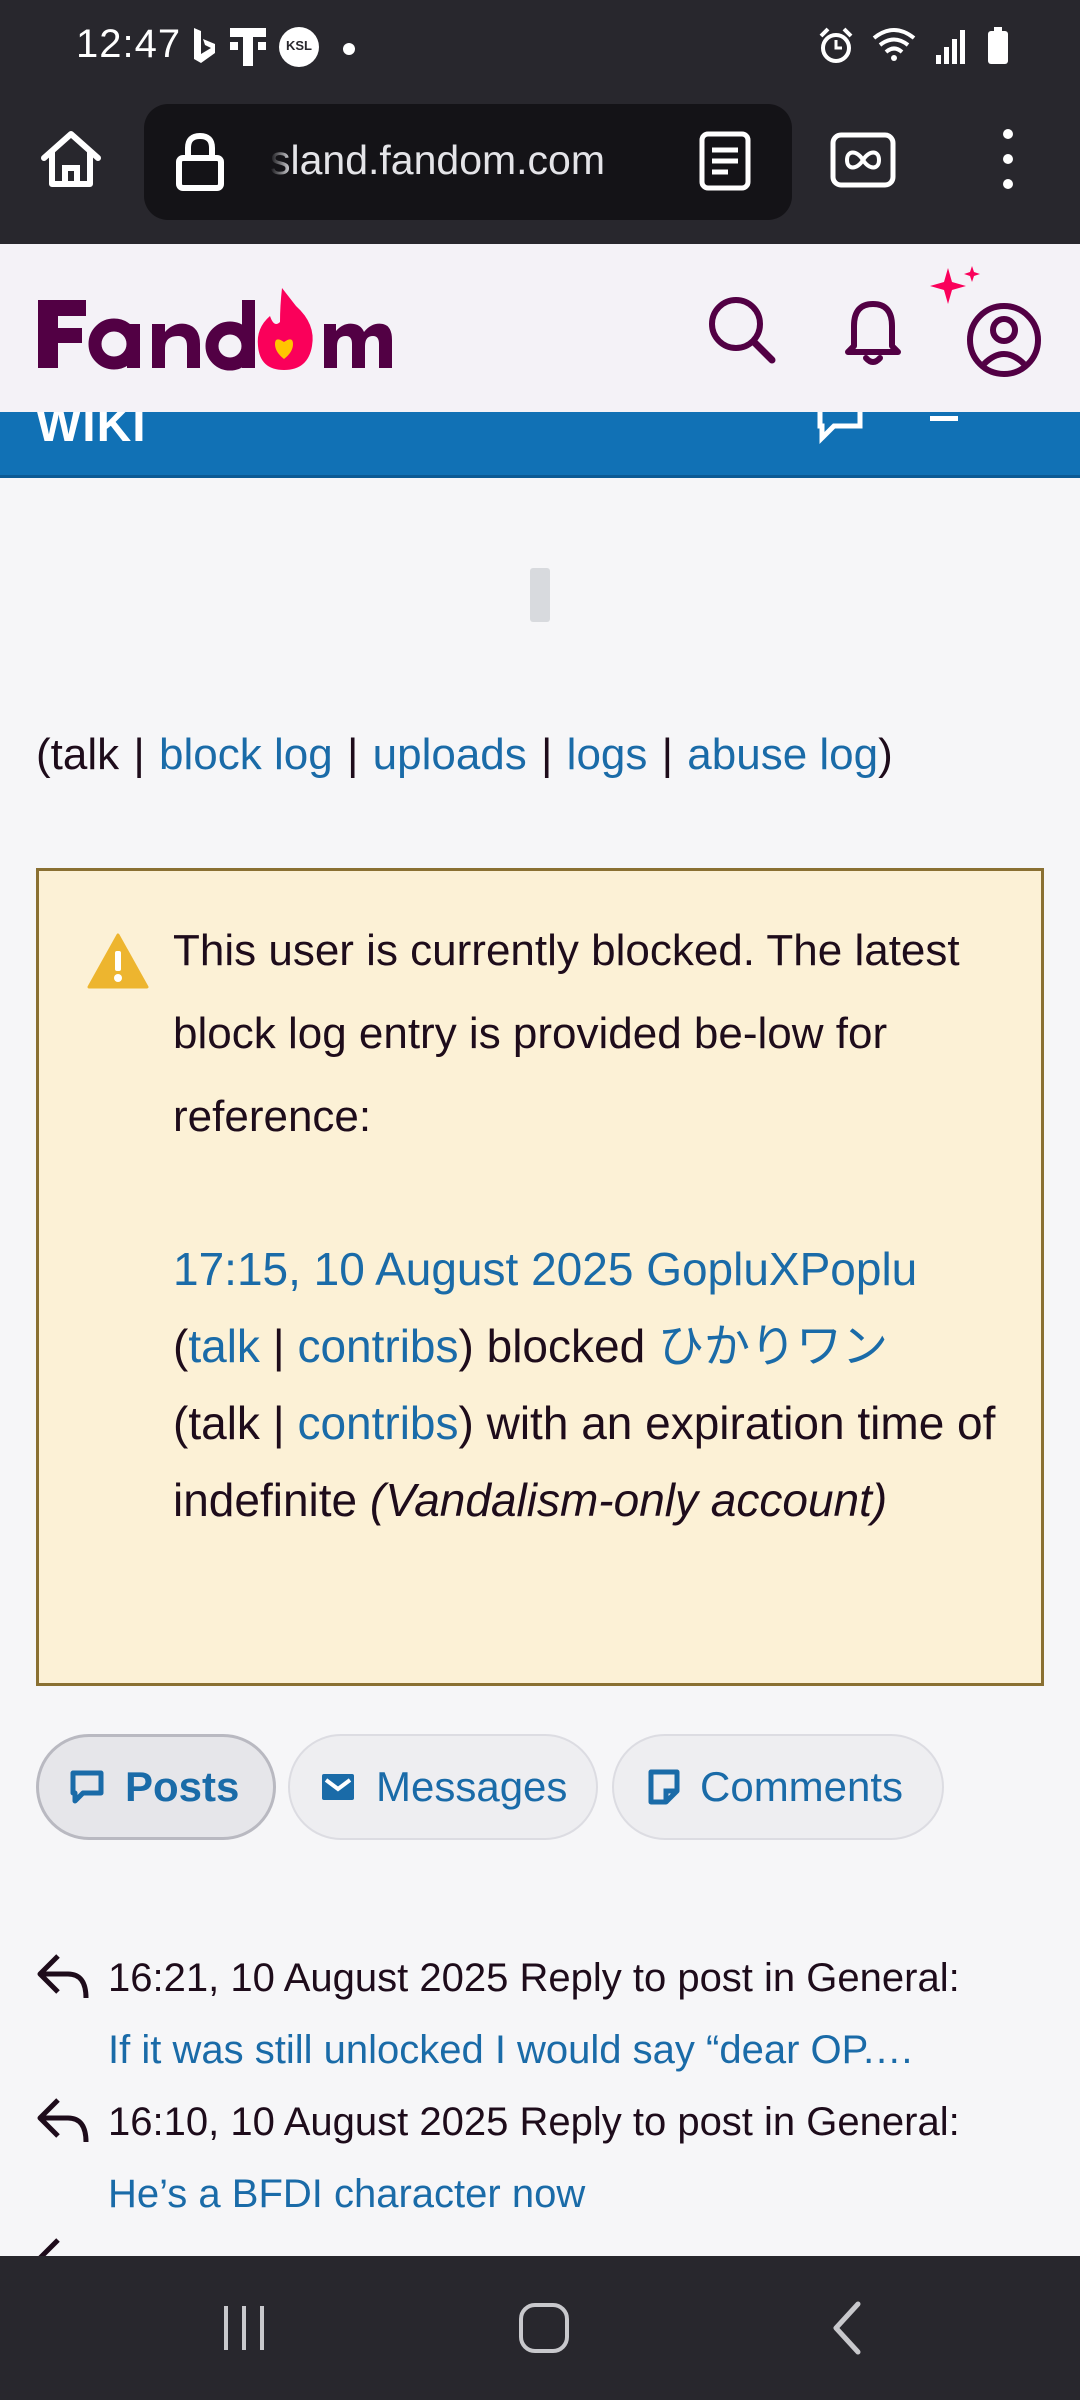 This screenshot has width=1080, height=2400. I want to click on status-time: 12:47, so click(129, 44).